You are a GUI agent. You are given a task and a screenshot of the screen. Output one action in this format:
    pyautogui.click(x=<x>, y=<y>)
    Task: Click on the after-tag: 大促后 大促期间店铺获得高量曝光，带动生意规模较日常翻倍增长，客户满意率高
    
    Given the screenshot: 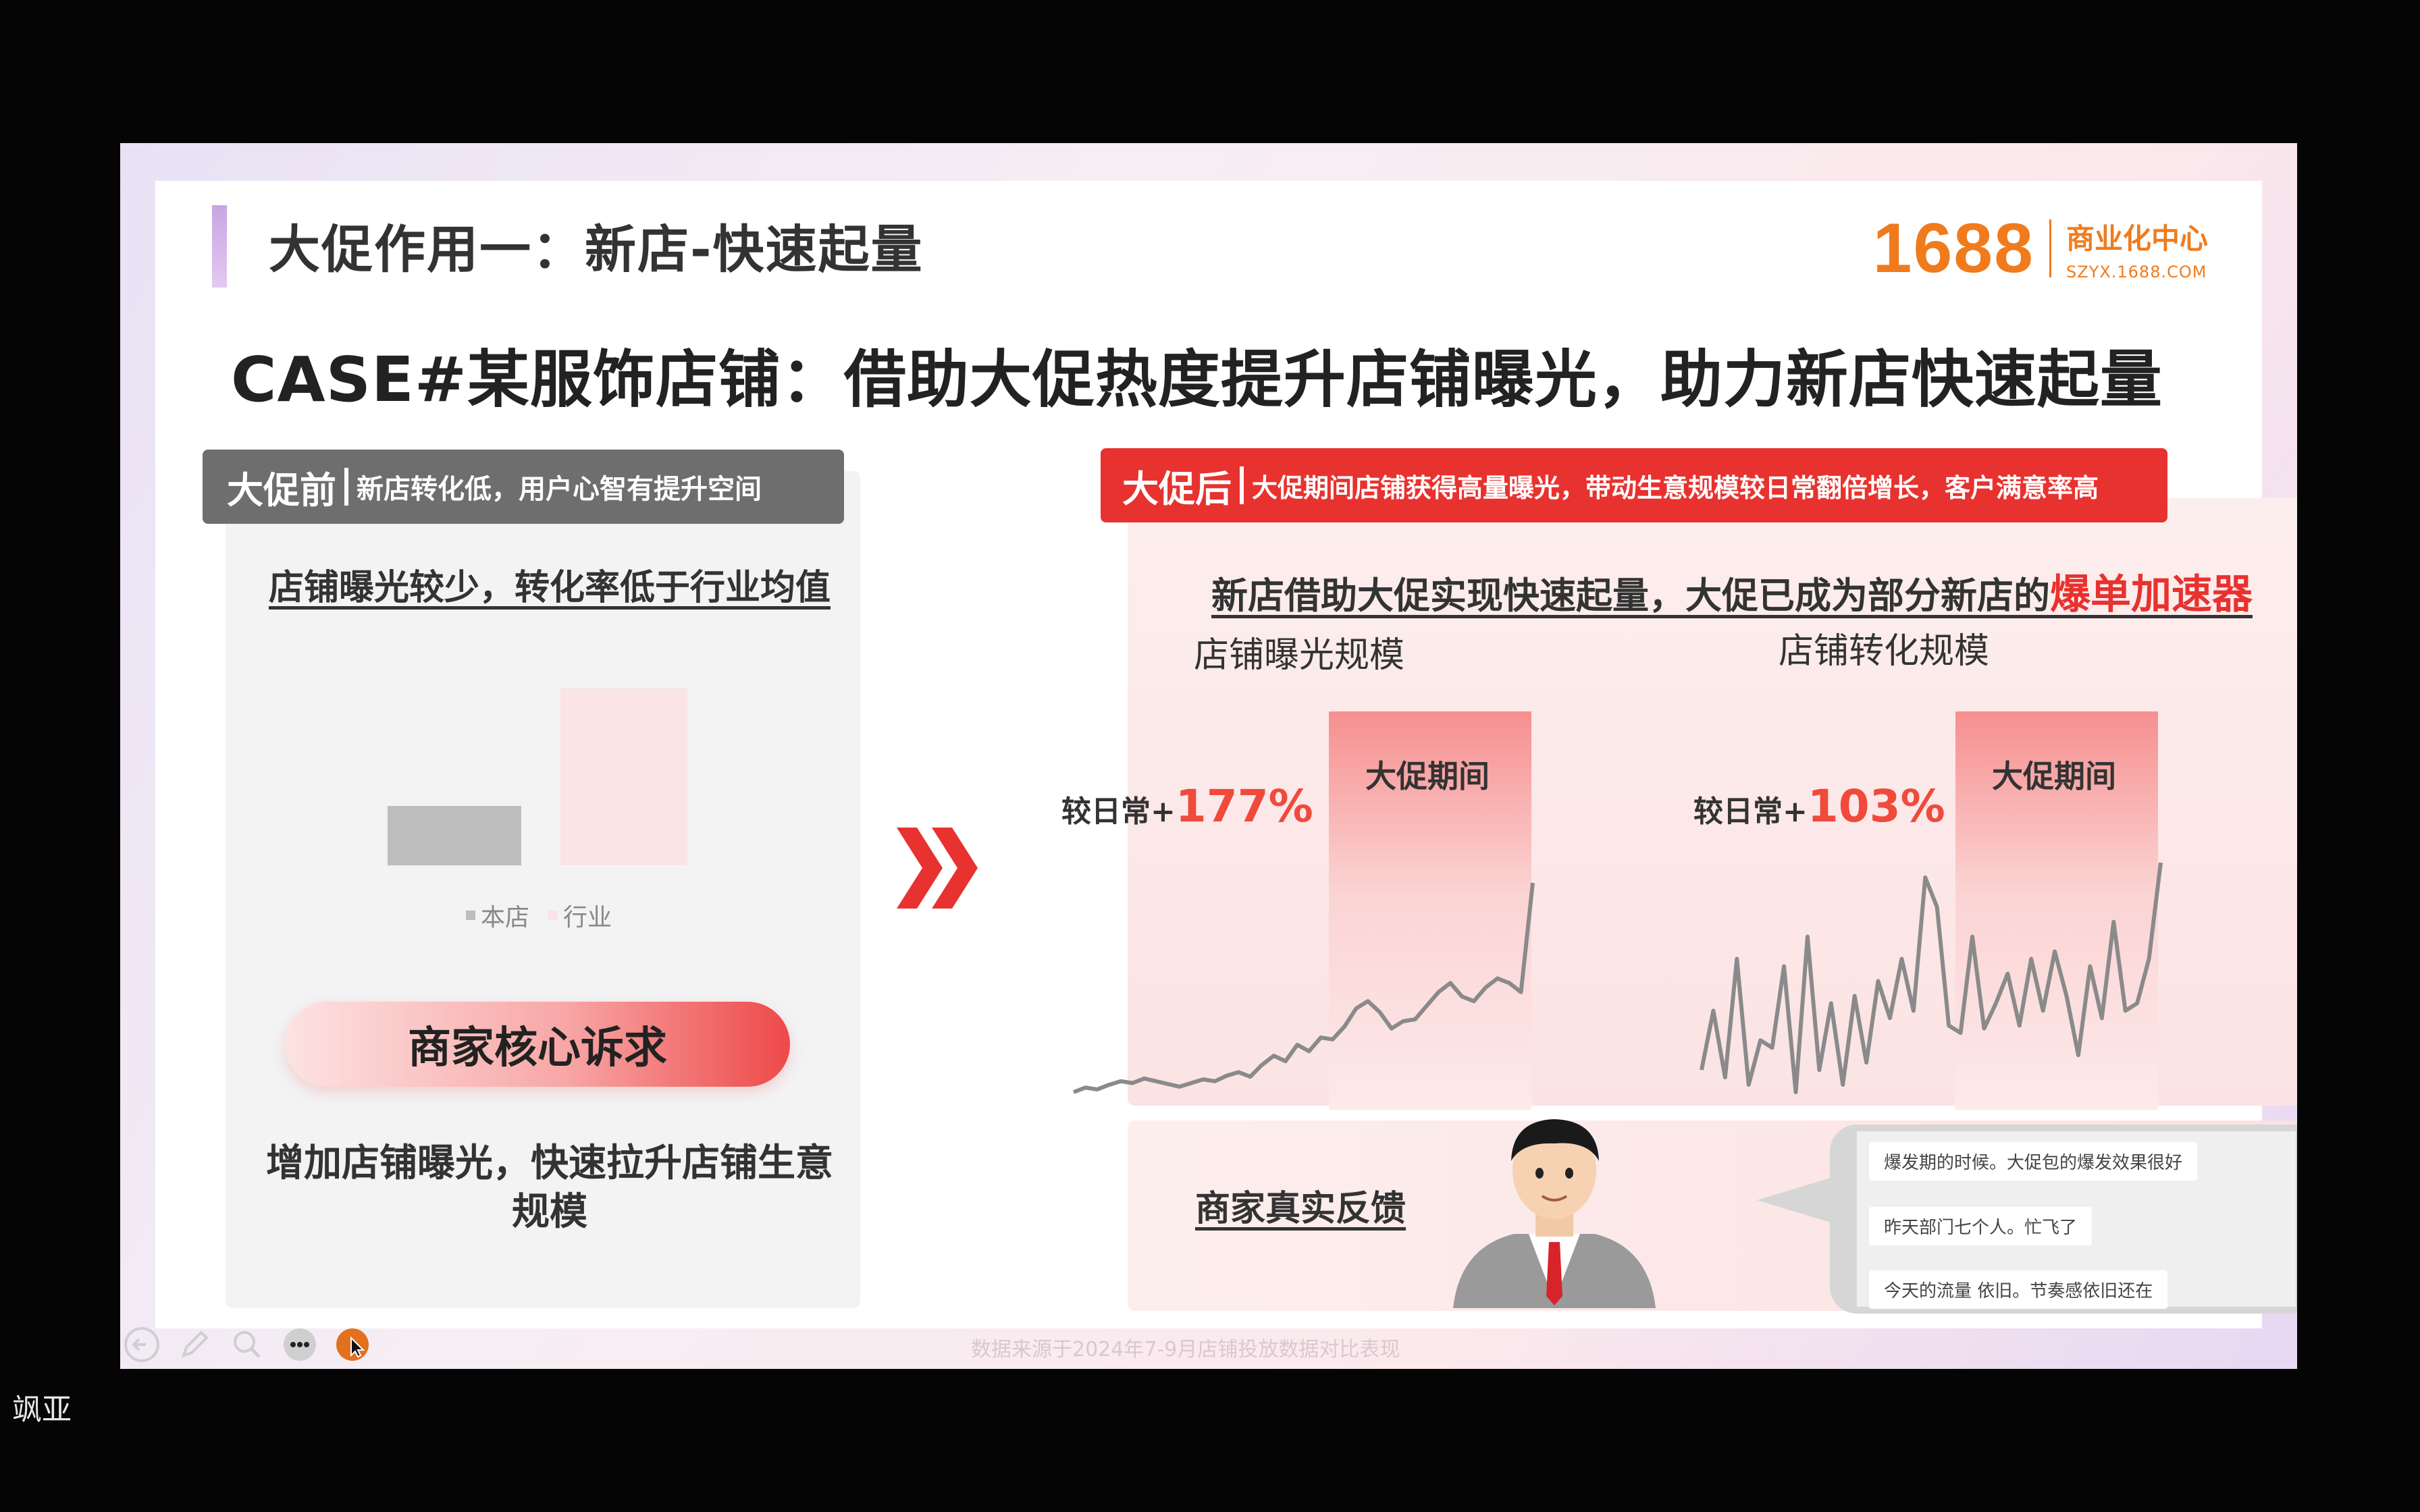 What is the action you would take?
    pyautogui.click(x=1634, y=485)
    